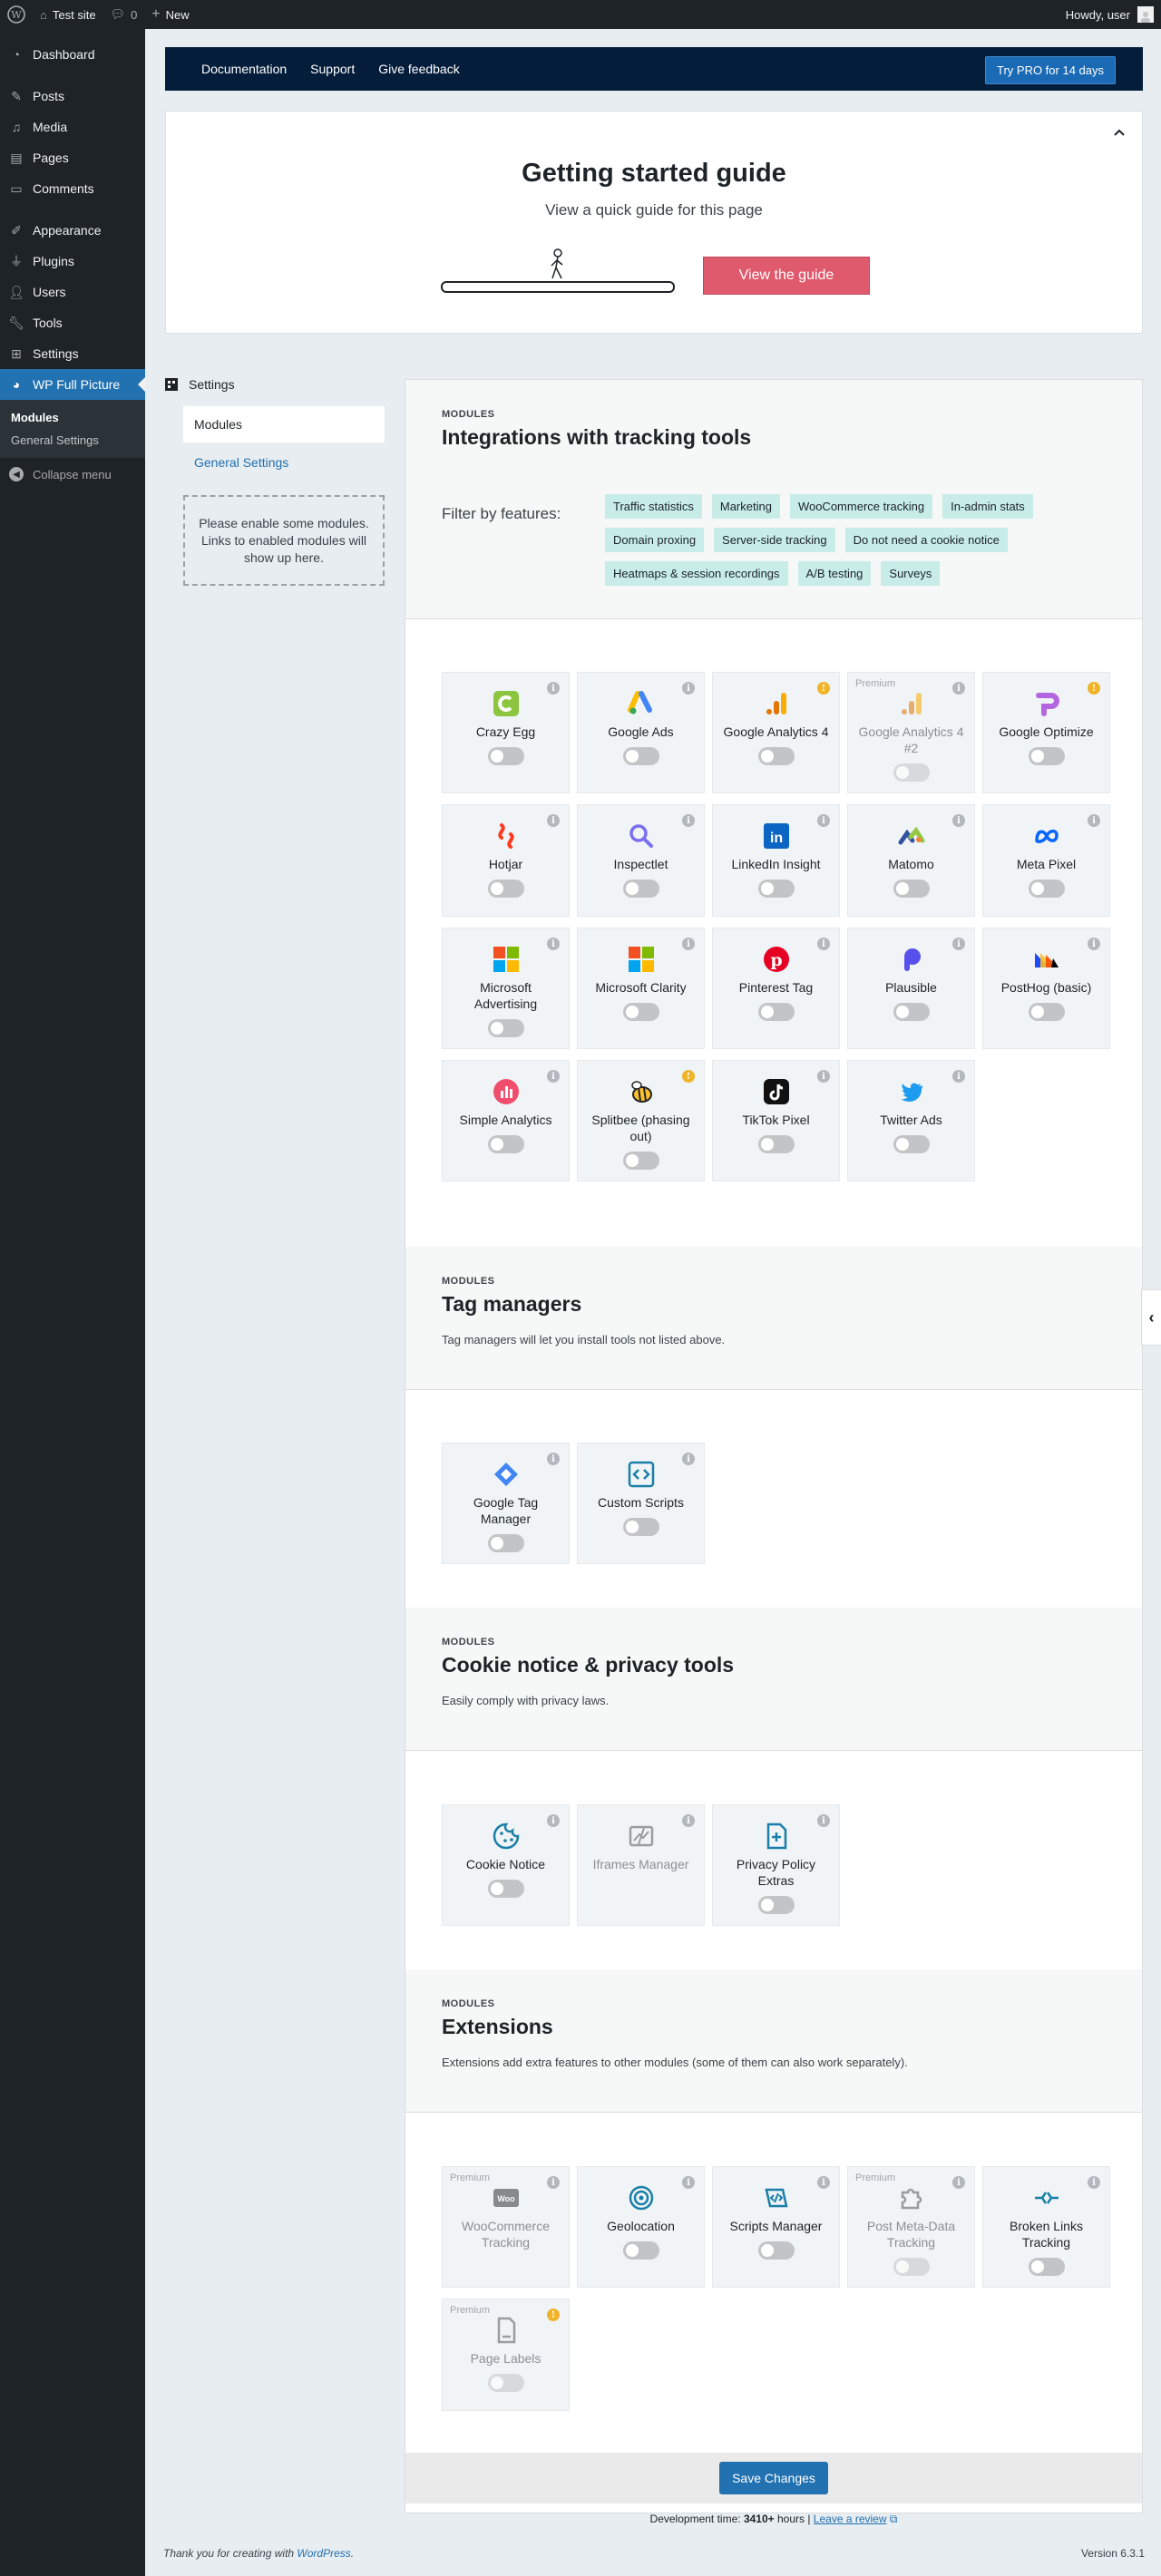 This screenshot has height=2576, width=1161. What do you see at coordinates (72, 440) in the screenshot?
I see `submenu-item-general-settings: General Settings` at bounding box center [72, 440].